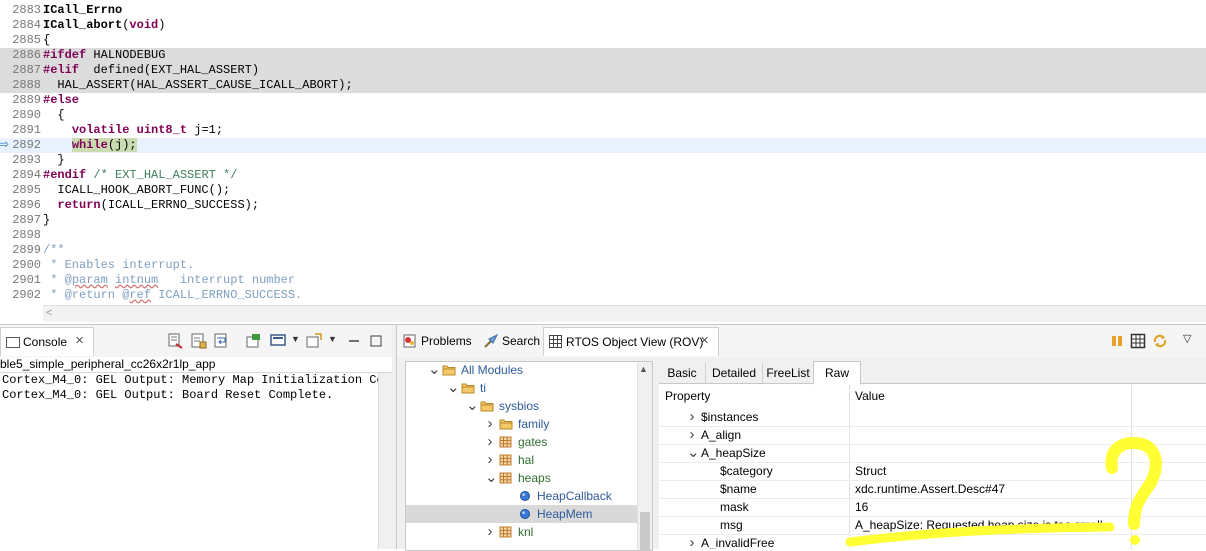 The image size is (1206, 551). I want to click on code-token: {, so click(54, 115).